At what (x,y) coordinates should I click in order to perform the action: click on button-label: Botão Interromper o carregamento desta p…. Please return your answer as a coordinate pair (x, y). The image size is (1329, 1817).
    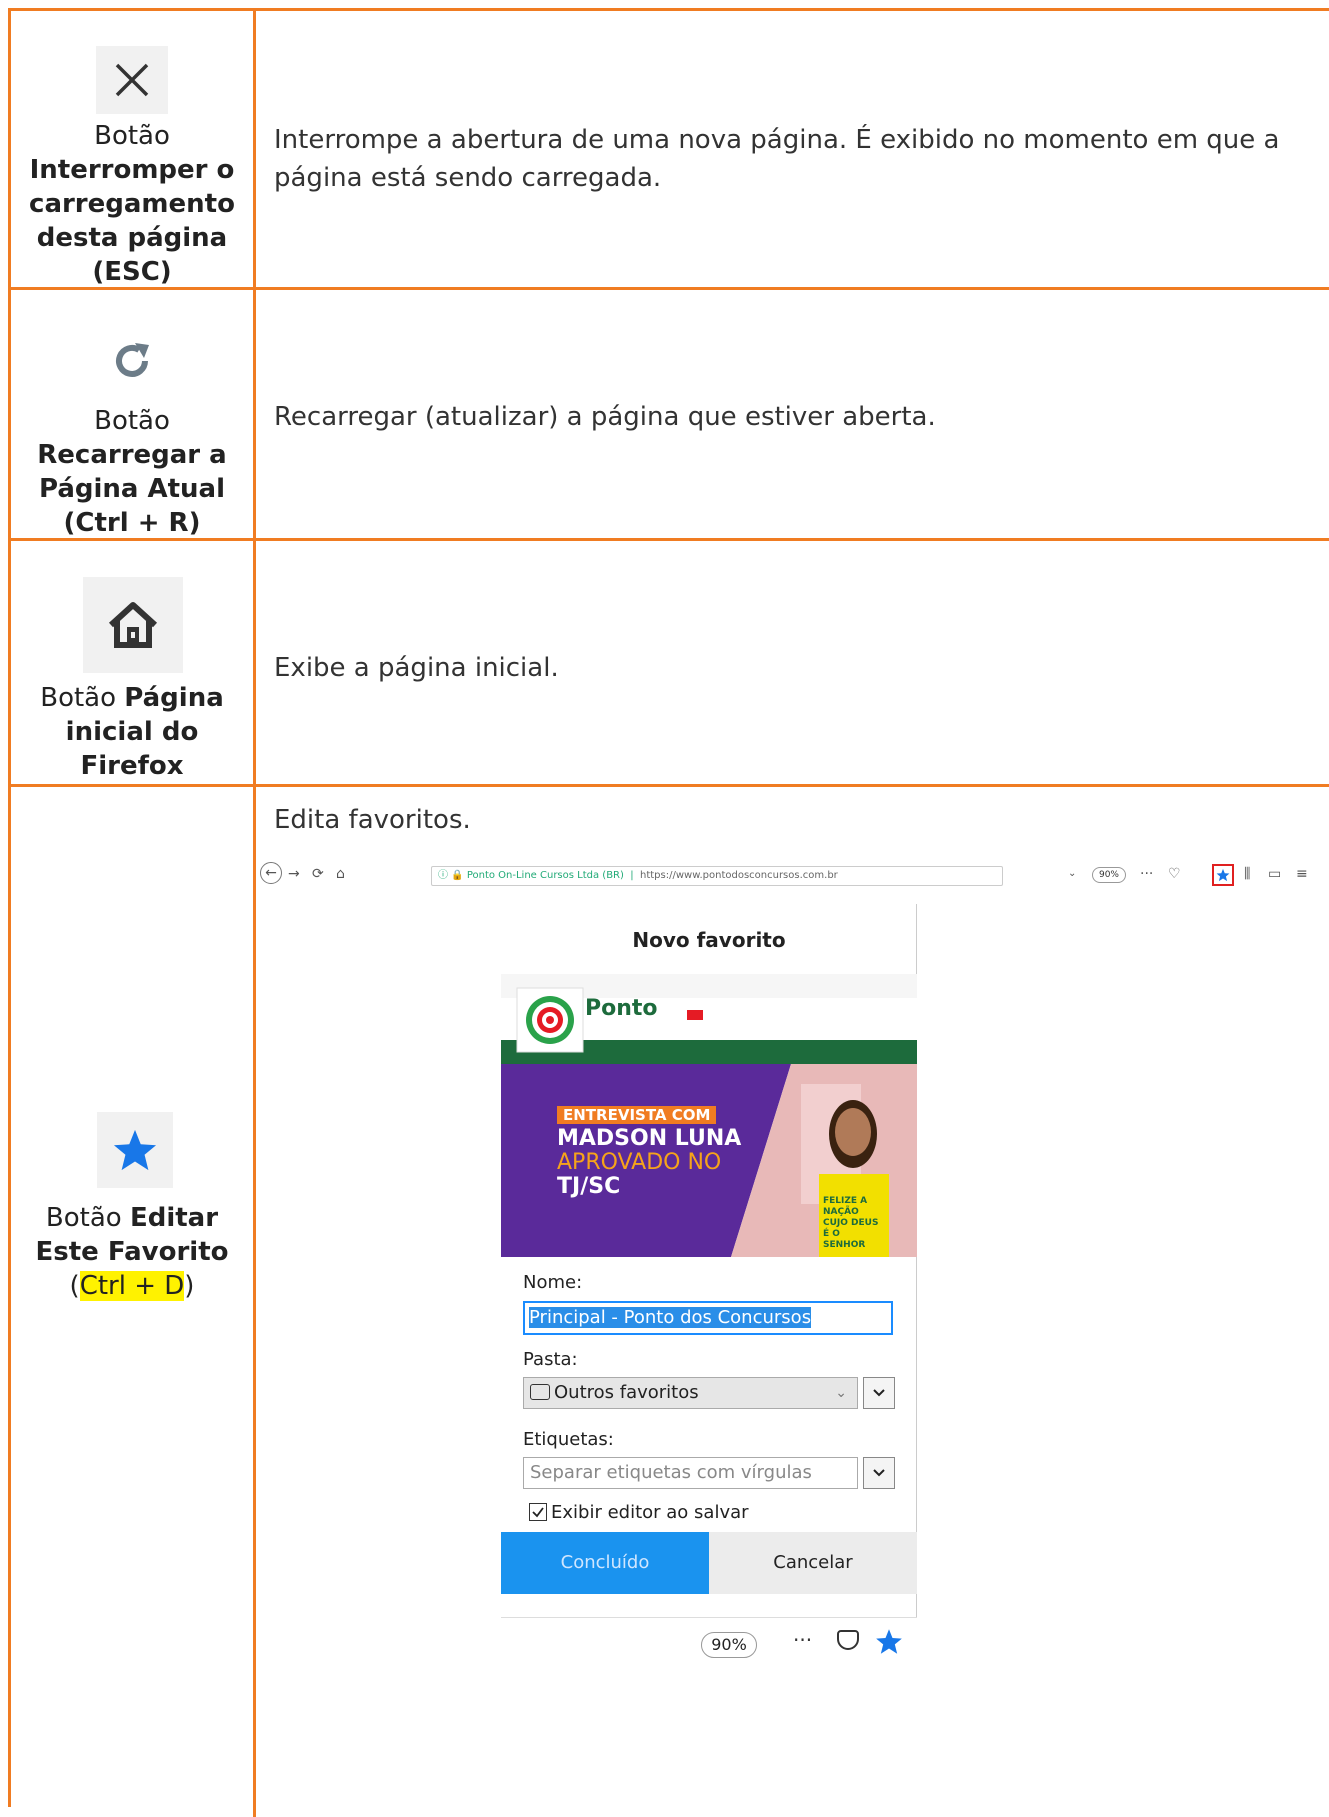
    Looking at the image, I should click on (132, 204).